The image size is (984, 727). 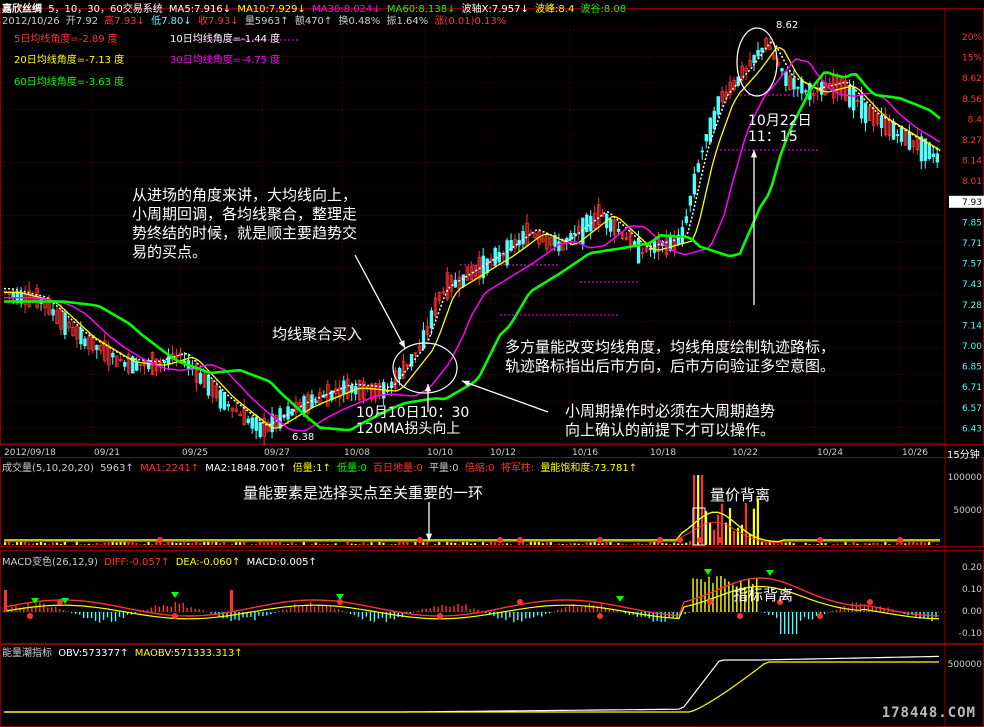 I want to click on low-price-mark: 6.38, so click(x=303, y=437).